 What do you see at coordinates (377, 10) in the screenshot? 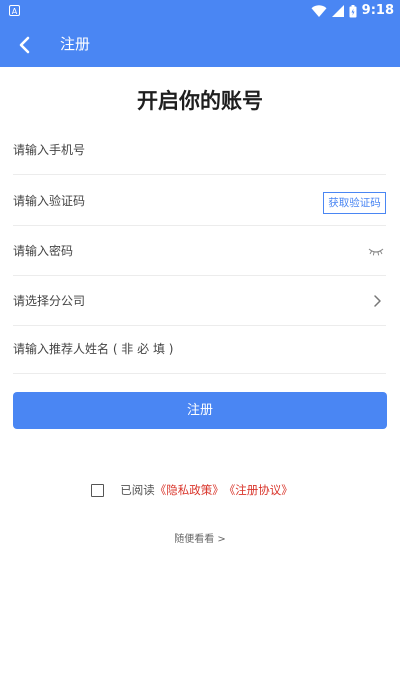
I see `clock: 9:18` at bounding box center [377, 10].